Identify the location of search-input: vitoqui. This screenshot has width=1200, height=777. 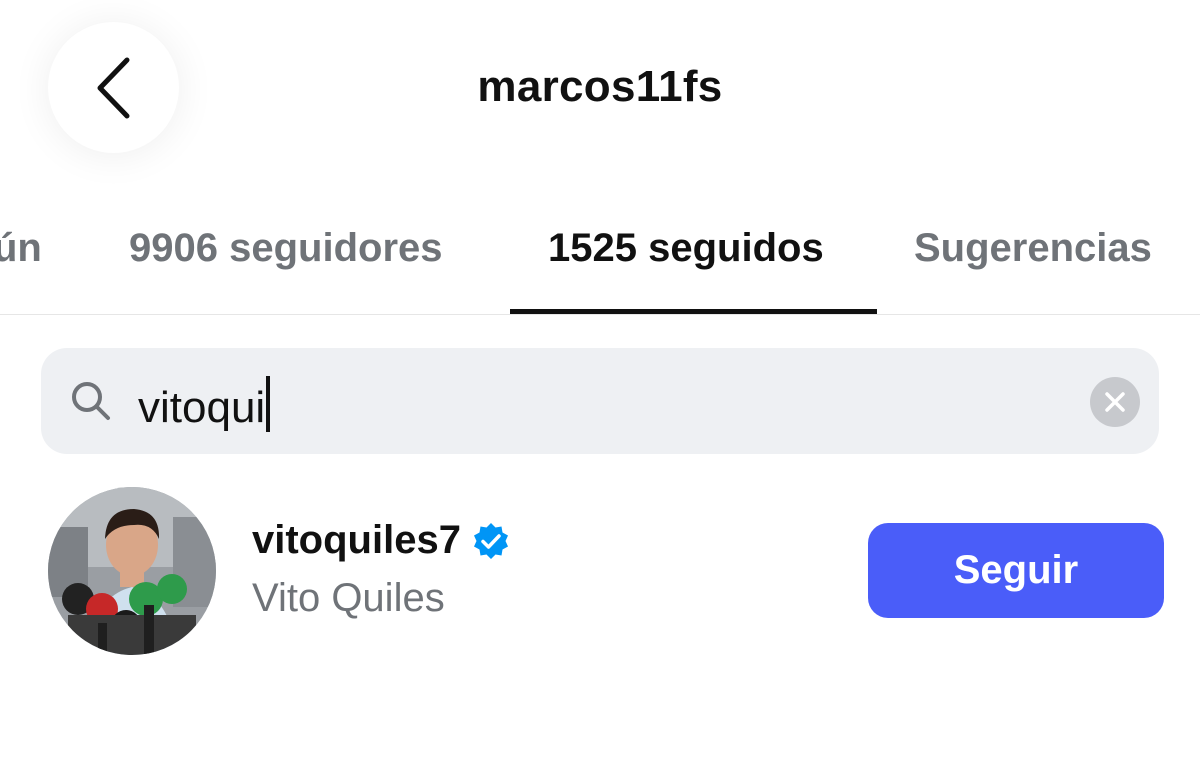
(204, 404).